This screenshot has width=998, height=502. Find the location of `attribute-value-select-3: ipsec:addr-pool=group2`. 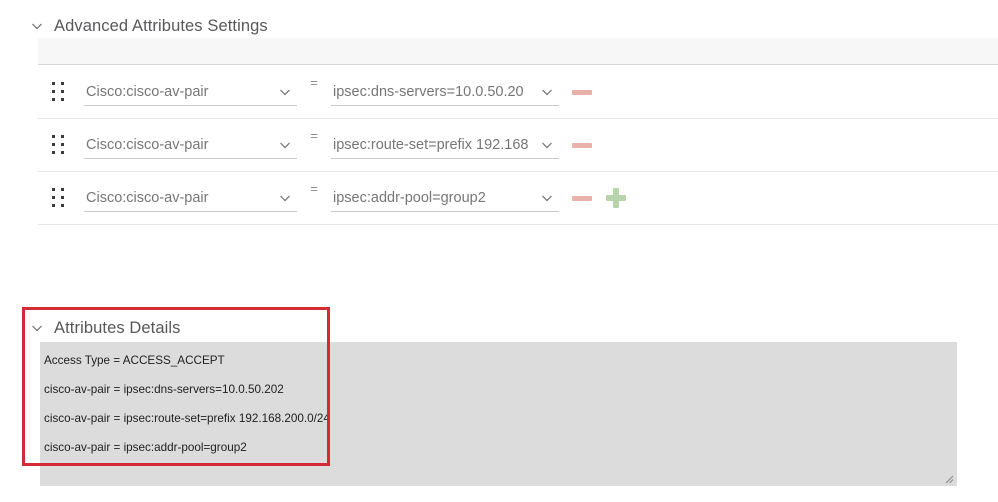

attribute-value-select-3: ipsec:addr-pool=group2 is located at coordinates (445, 198).